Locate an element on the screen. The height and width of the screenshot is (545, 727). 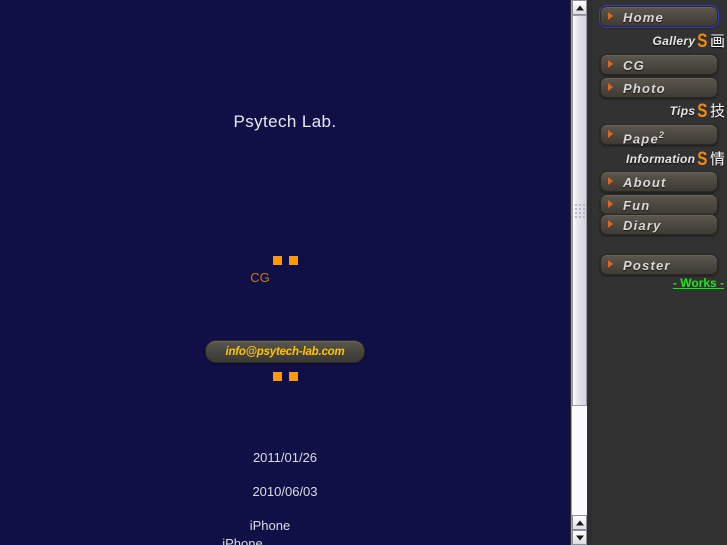
vertical-scrollbar-lower is located at coordinates (579, 475).